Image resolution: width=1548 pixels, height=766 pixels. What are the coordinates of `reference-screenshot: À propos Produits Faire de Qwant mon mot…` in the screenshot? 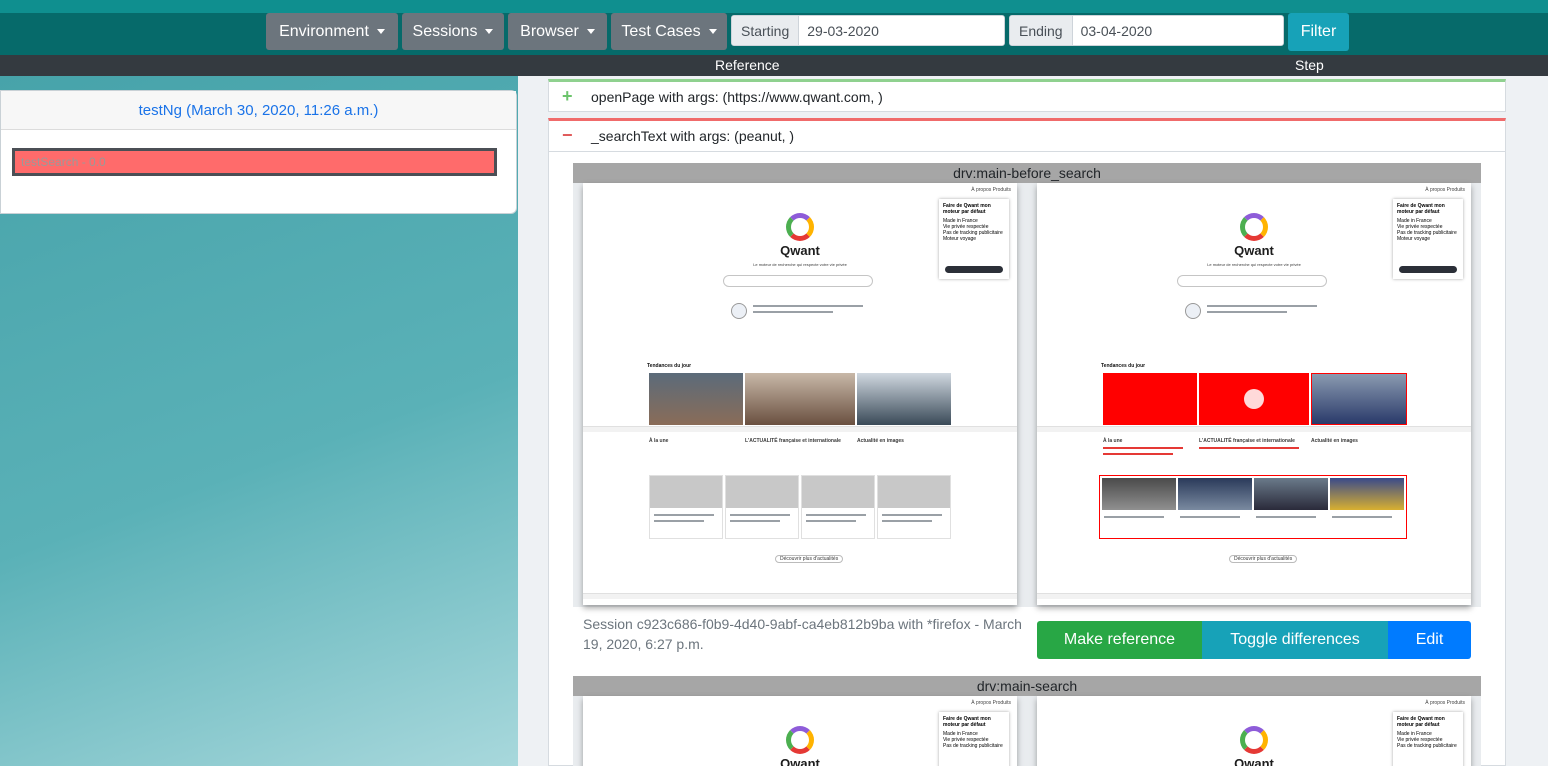 It's located at (800, 731).